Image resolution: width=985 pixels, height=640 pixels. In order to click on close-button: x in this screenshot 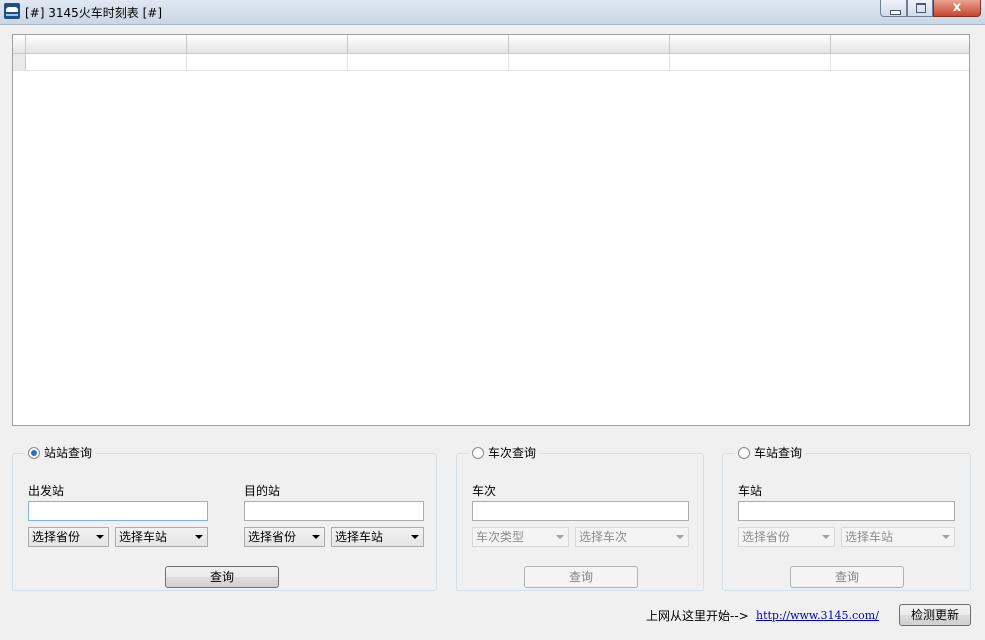, I will do `click(957, 8)`.